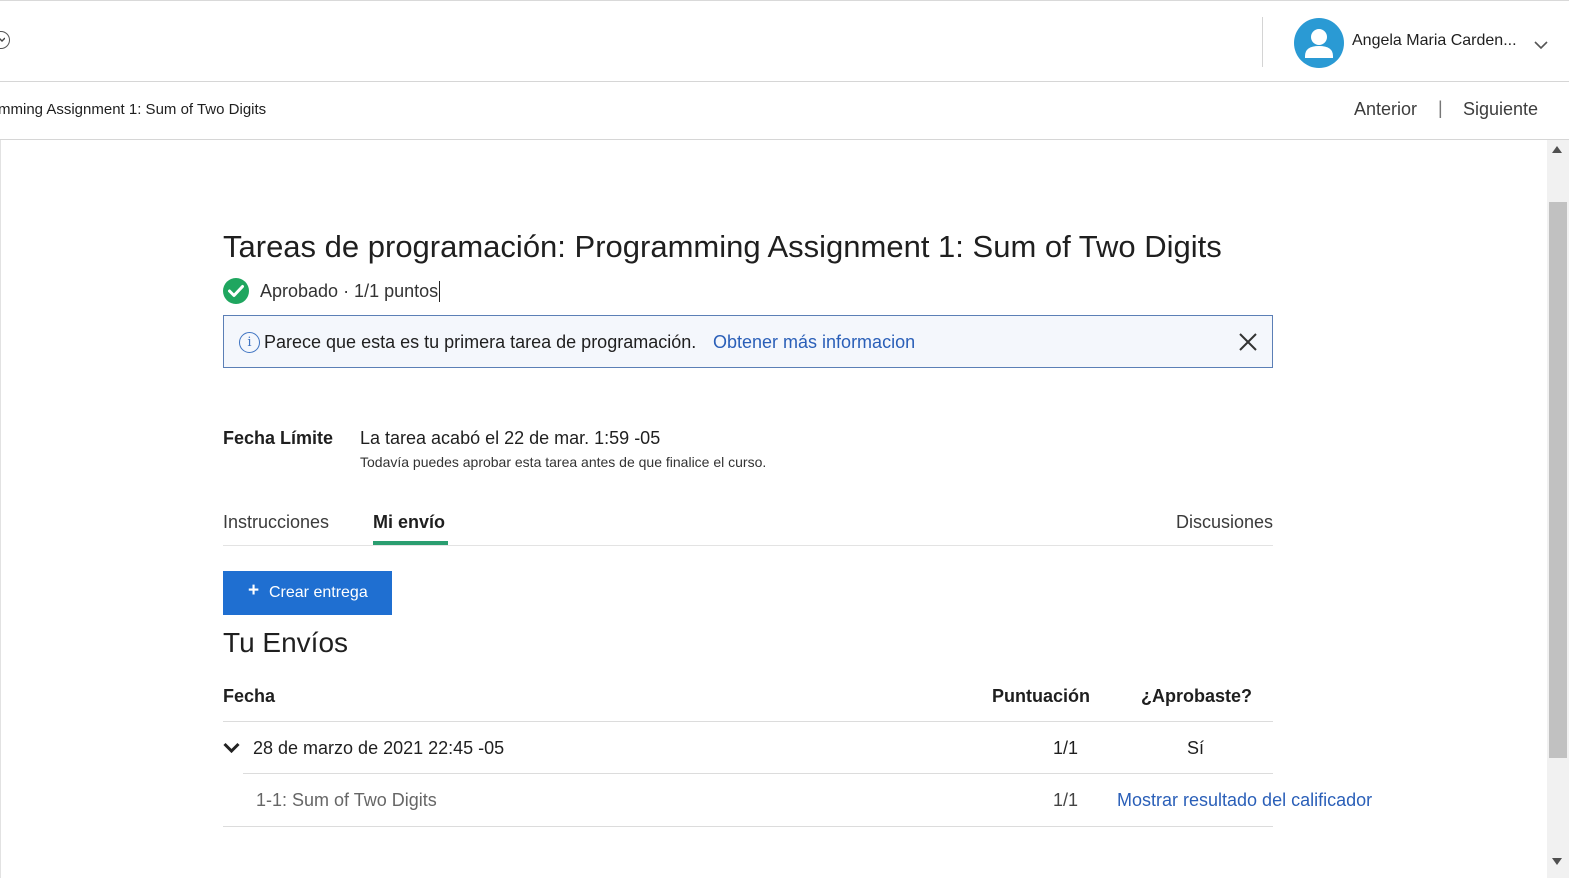 This screenshot has width=1569, height=878. I want to click on submission-passed: Sí, so click(1196, 748).